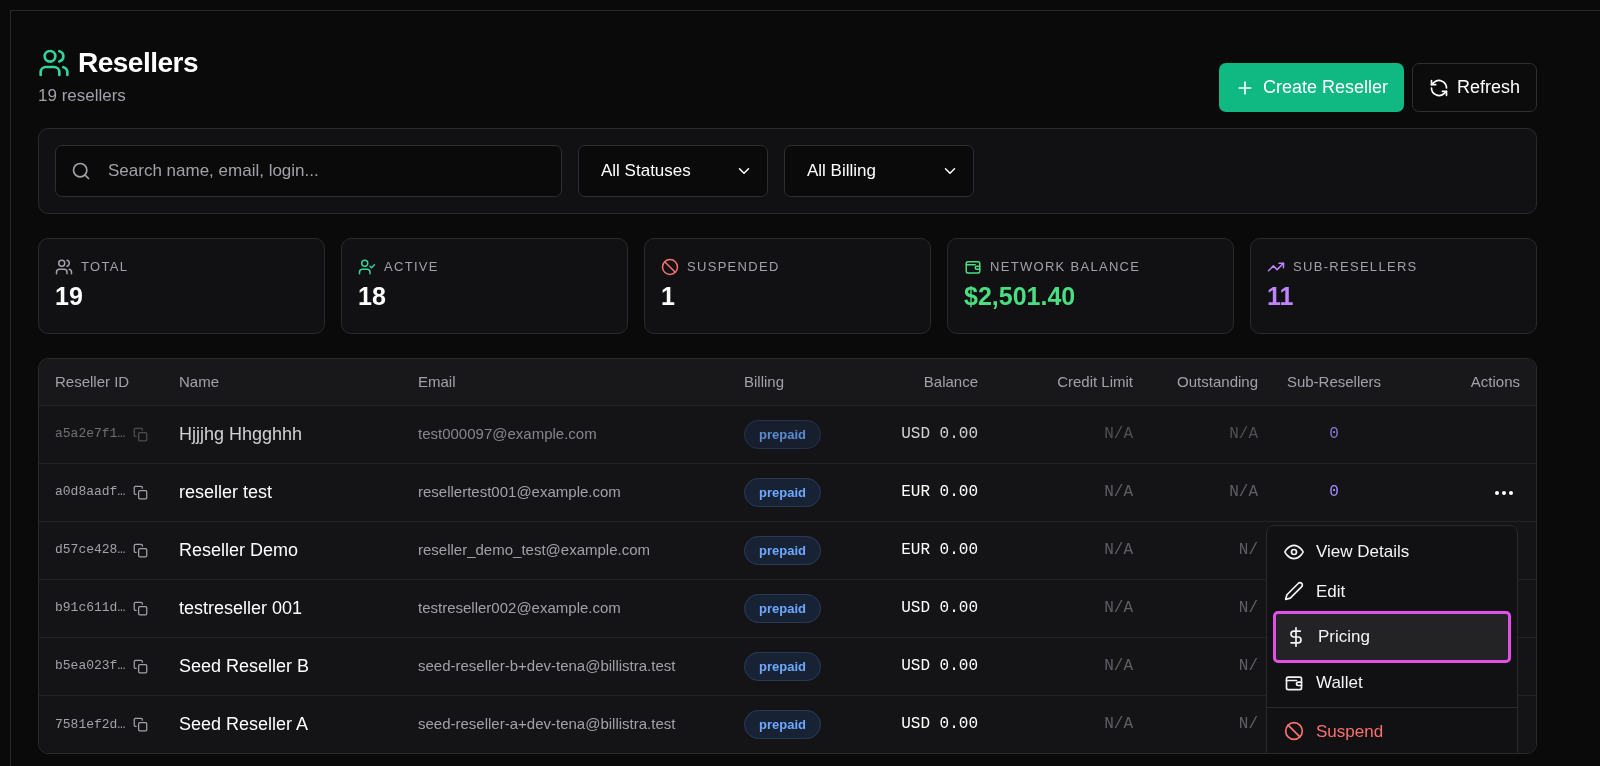 The image size is (1600, 766). Describe the element at coordinates (54, 63) in the screenshot. I see `users-icon` at that location.